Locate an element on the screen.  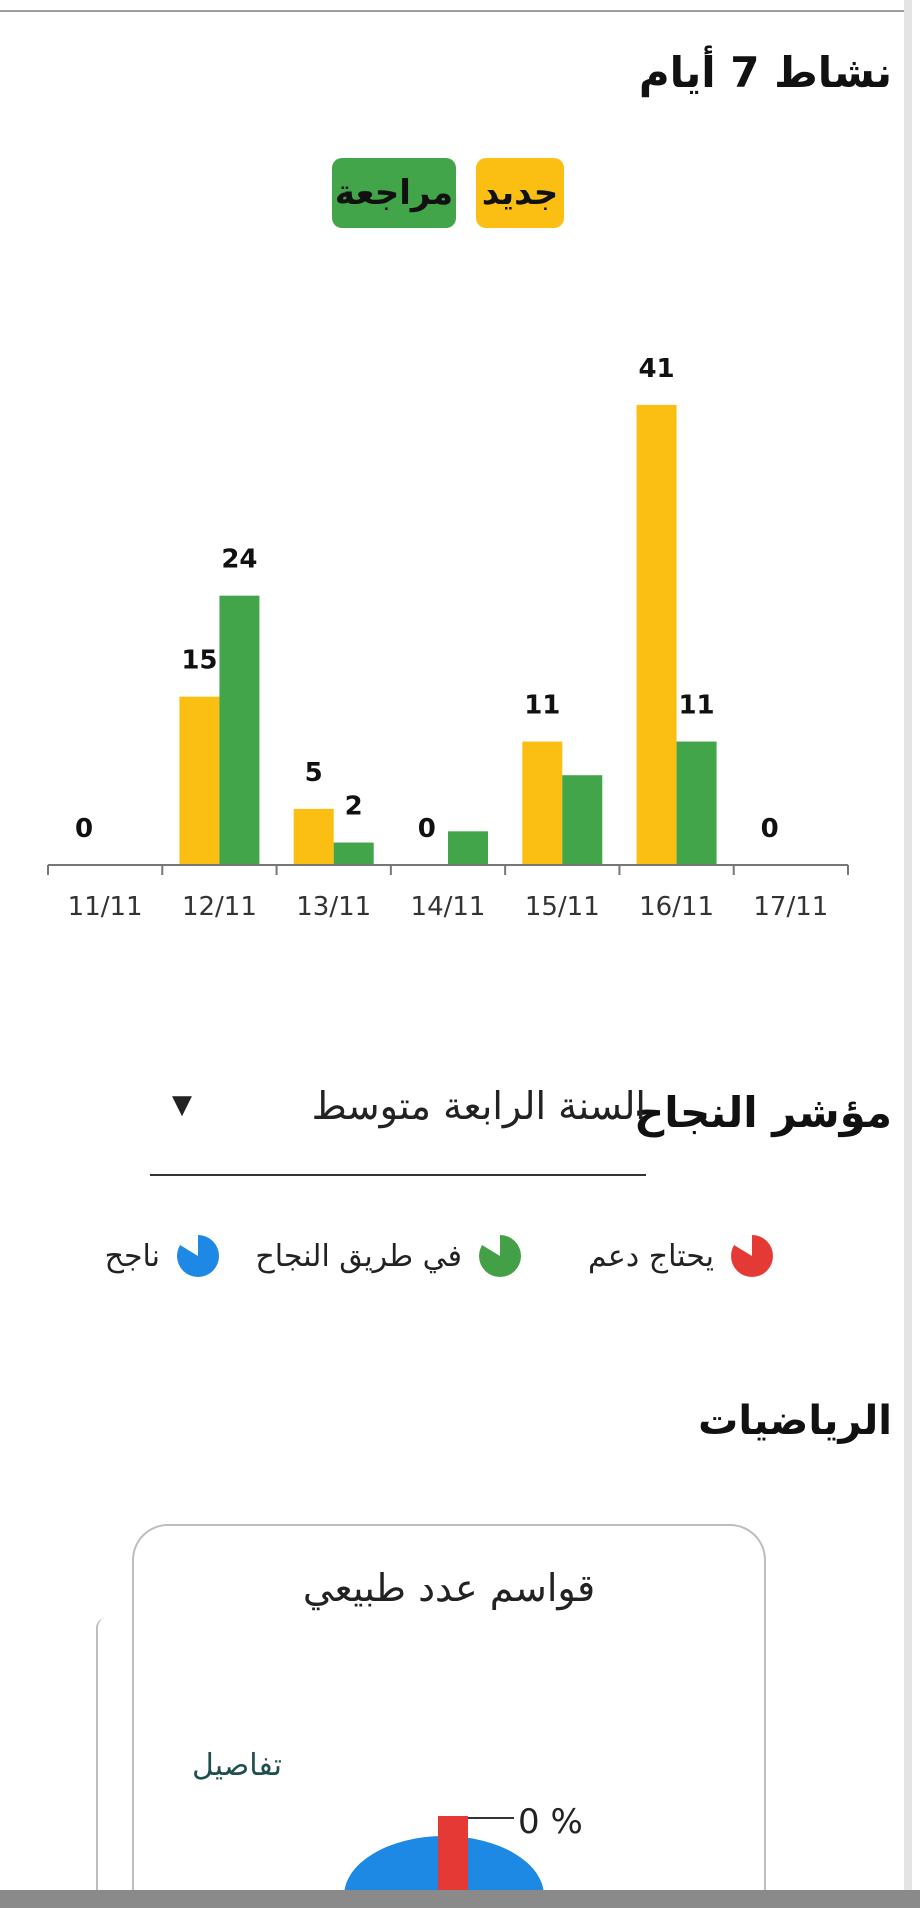
chart-data-label: 2 is located at coordinates (354, 807).